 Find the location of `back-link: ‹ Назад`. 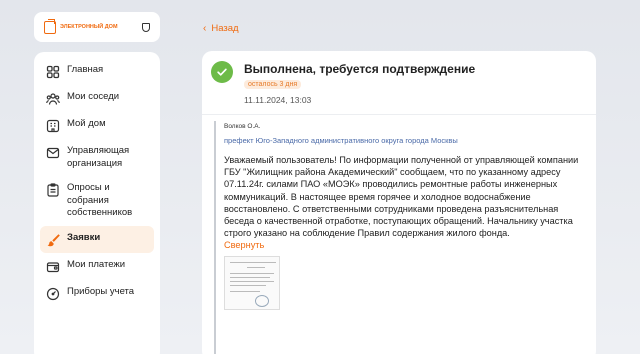

back-link: ‹ Назад is located at coordinates (221, 28).